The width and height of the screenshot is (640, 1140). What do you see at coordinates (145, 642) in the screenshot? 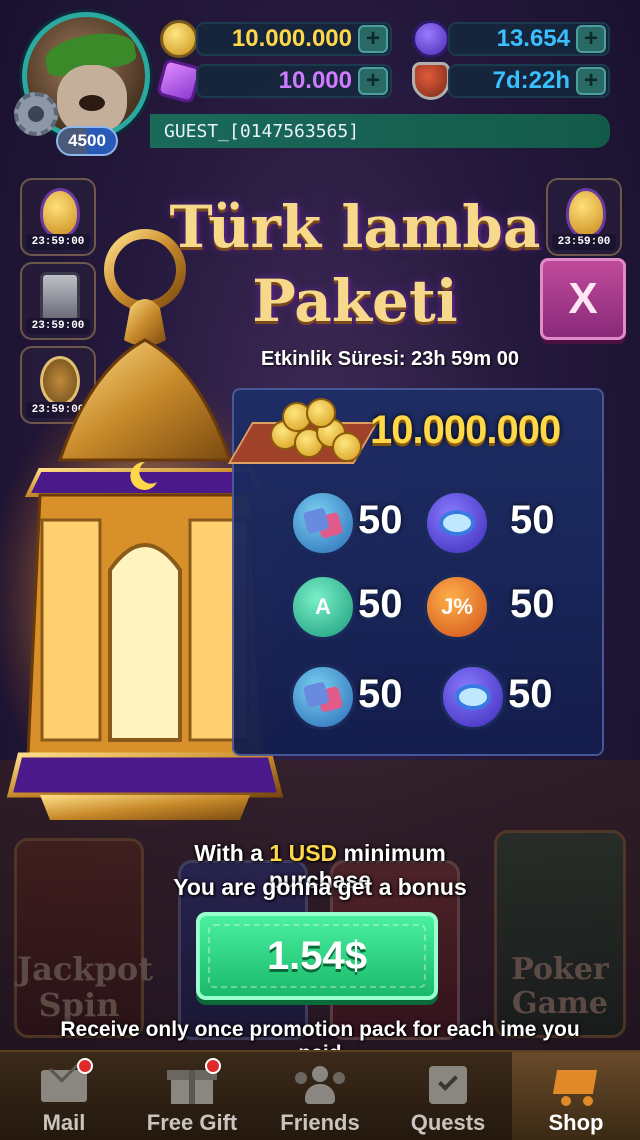
I see `lamp-window-center` at bounding box center [145, 642].